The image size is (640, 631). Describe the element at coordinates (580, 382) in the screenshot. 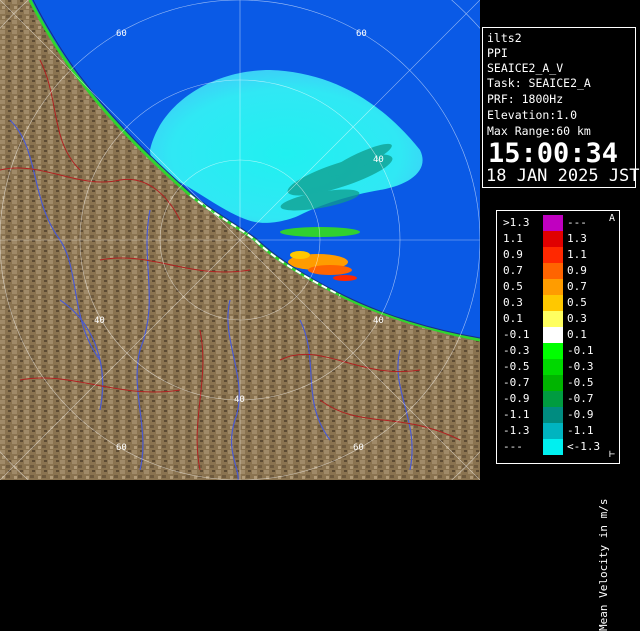

I see `legend-row-upper: -0.5` at that location.